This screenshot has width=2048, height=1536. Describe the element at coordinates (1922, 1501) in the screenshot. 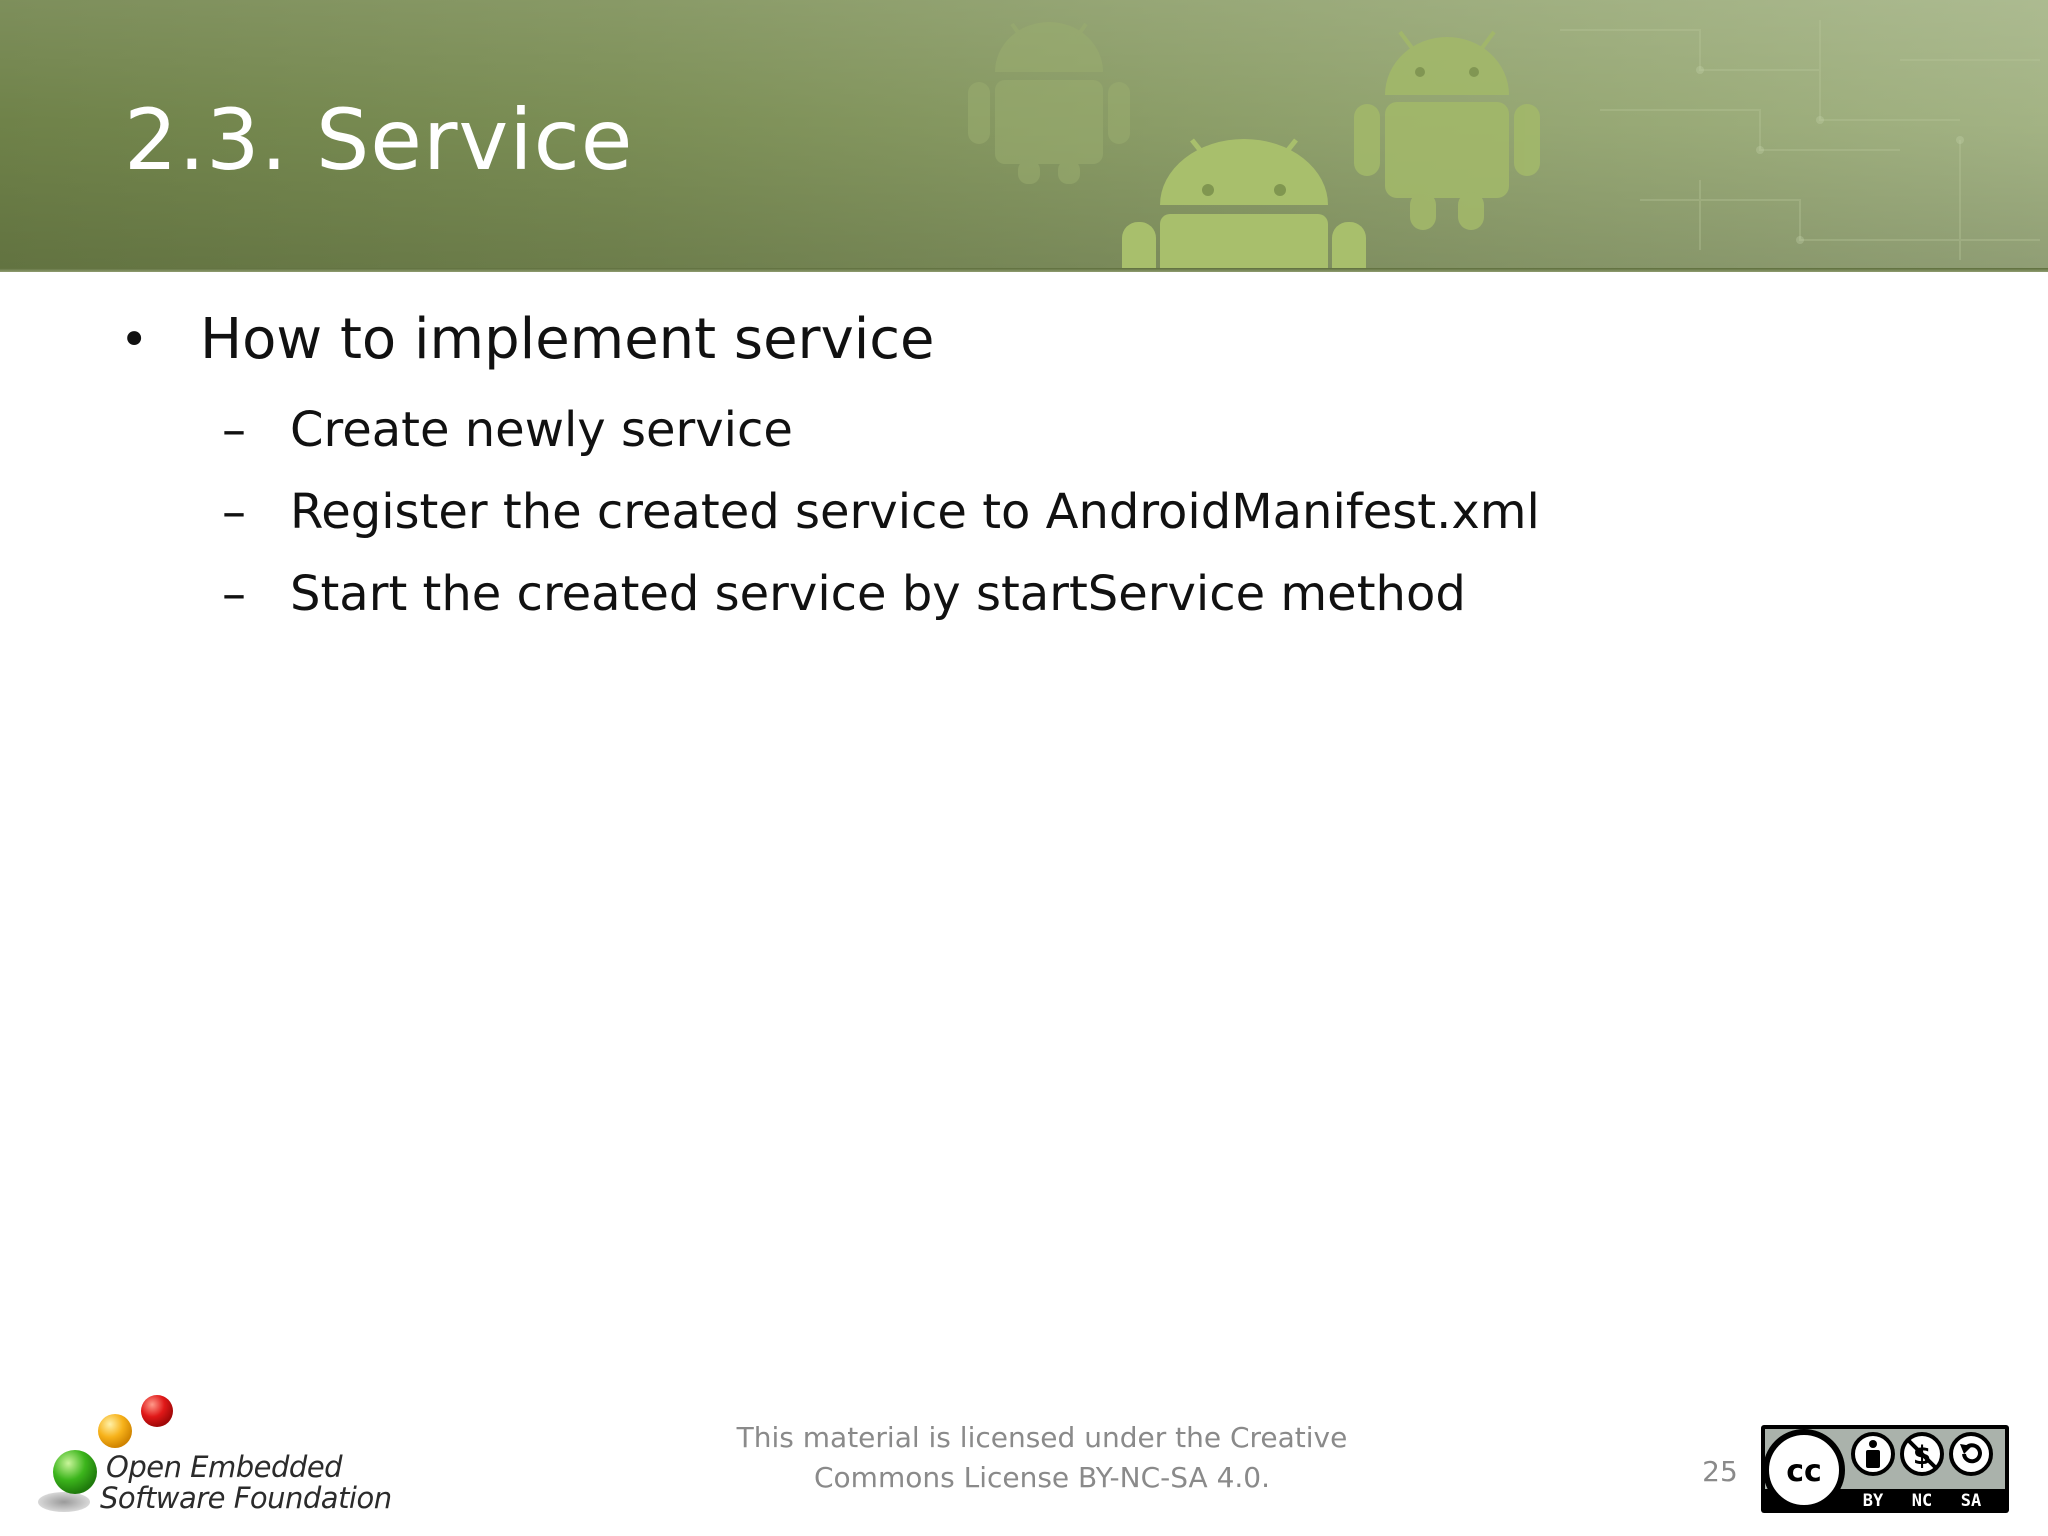

I see `cc-label-nc: NC` at that location.